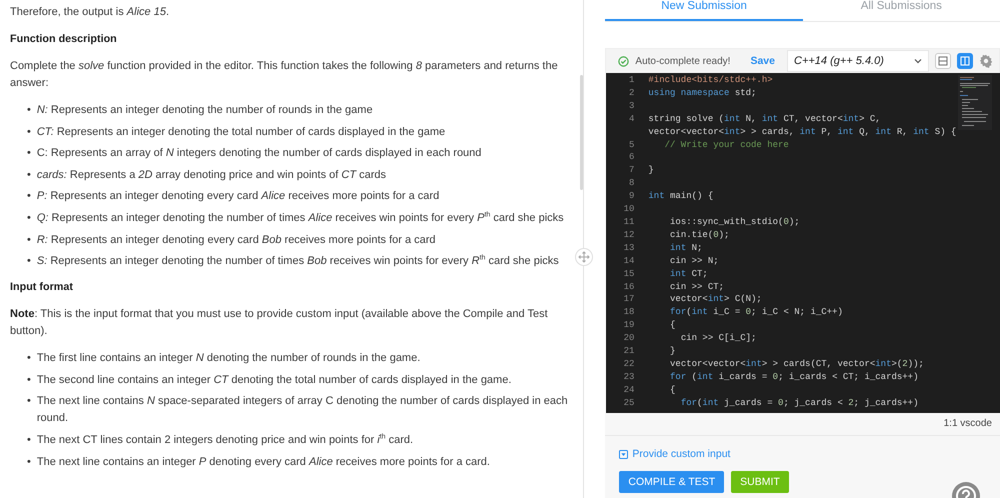 Image resolution: width=1000 pixels, height=498 pixels. I want to click on columns-layout-icon, so click(965, 61).